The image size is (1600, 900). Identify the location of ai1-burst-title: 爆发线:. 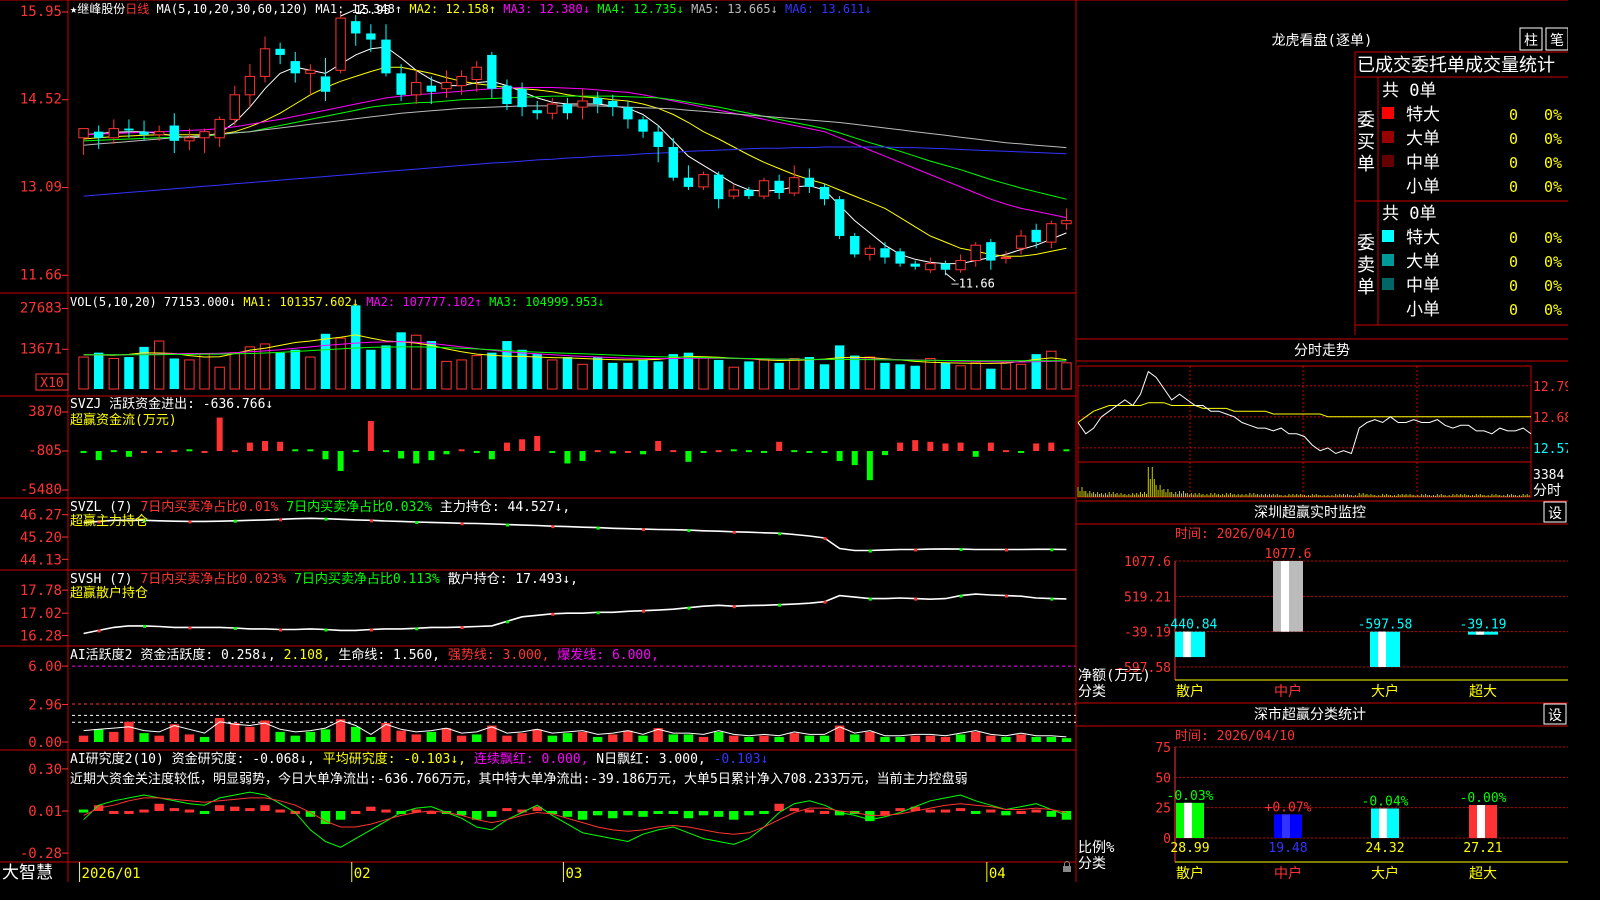
(584, 655).